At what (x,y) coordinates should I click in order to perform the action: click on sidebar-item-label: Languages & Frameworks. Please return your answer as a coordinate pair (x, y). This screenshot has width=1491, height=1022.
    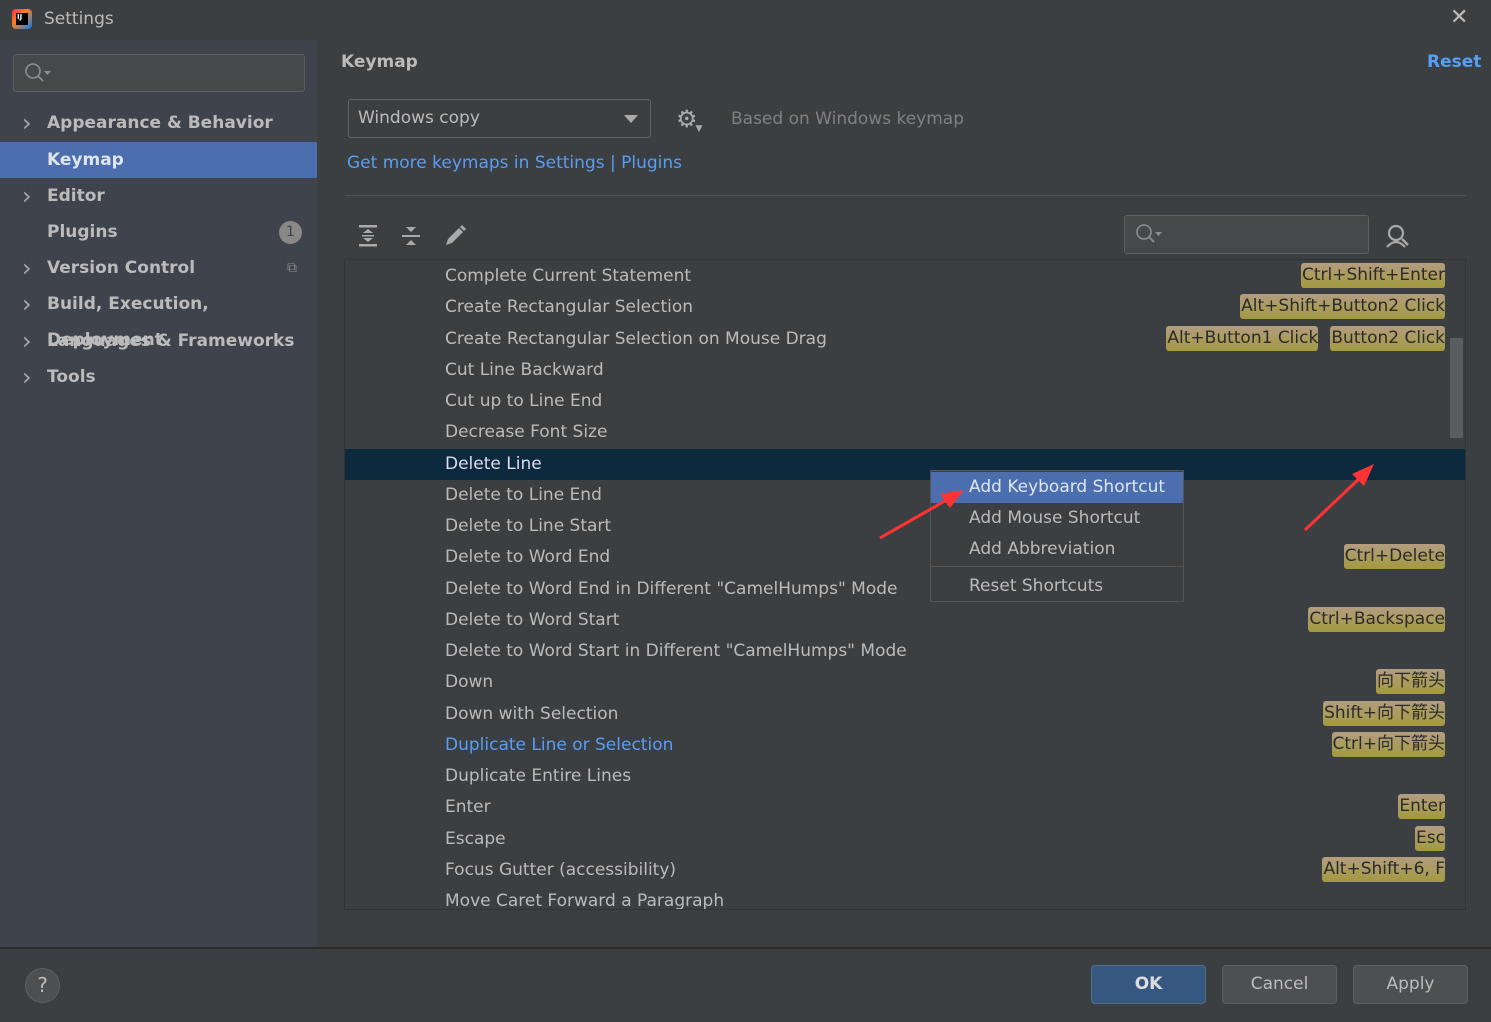
    Looking at the image, I should click on (171, 341).